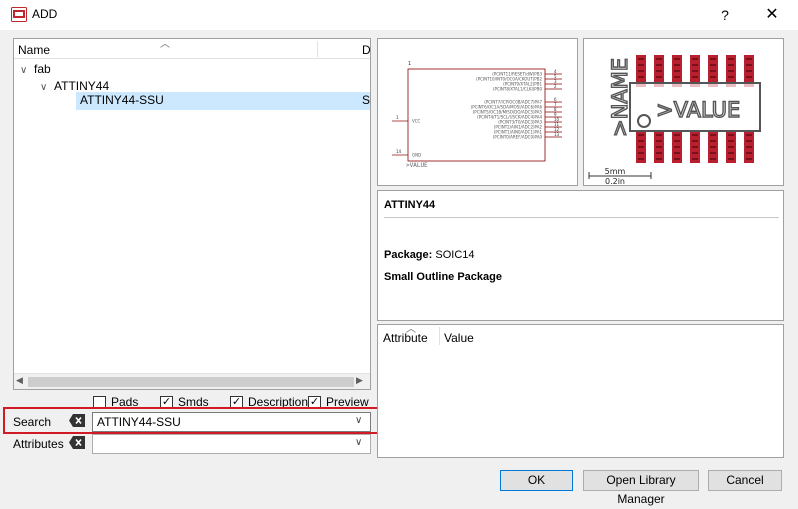 Image resolution: width=798 pixels, height=509 pixels. Describe the element at coordinates (19, 380) in the screenshot. I see `scroll-left-icon: ◀` at that location.